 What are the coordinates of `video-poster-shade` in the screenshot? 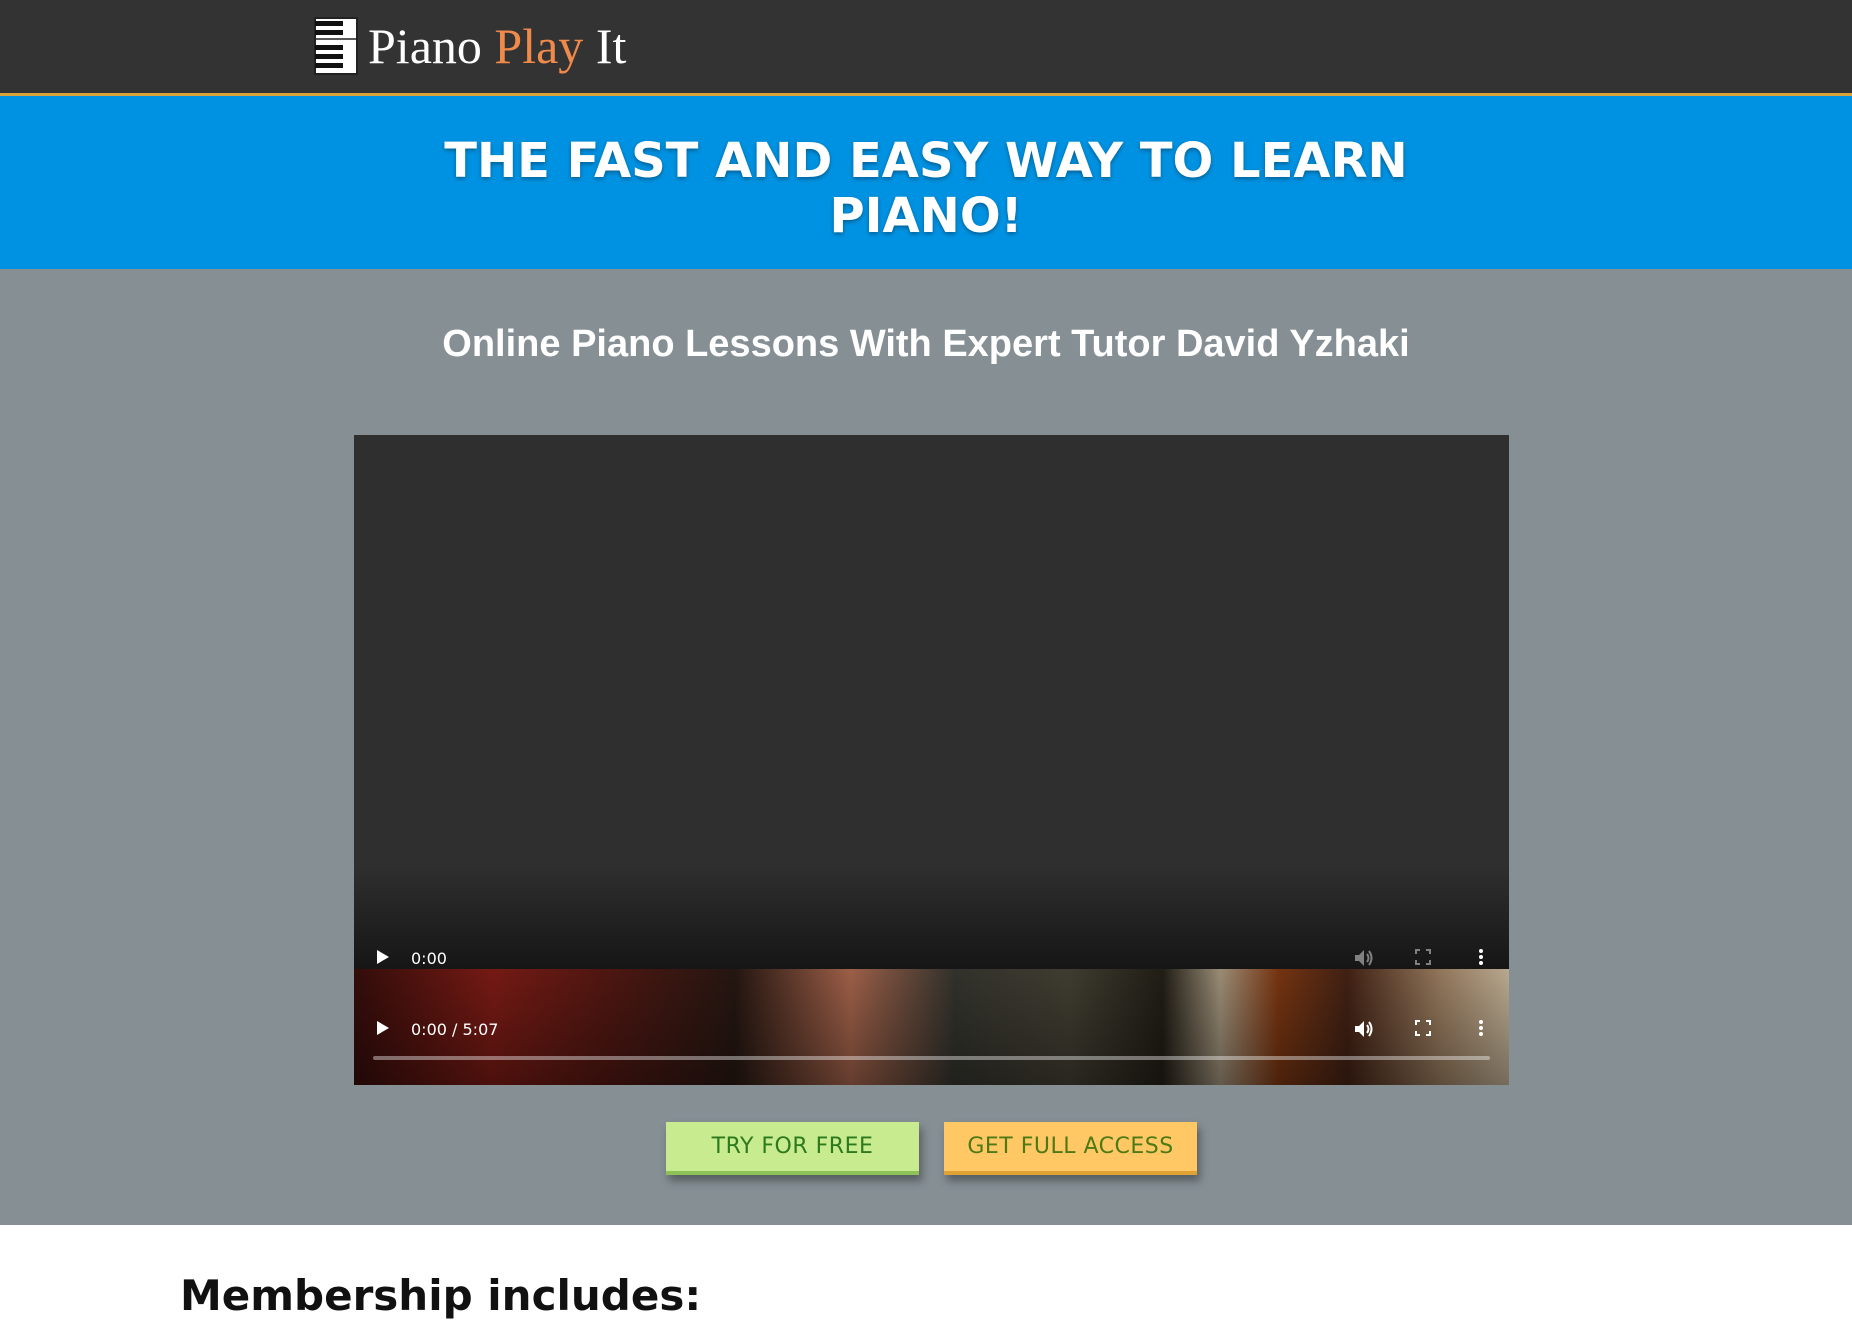 It's located at (931, 1027).